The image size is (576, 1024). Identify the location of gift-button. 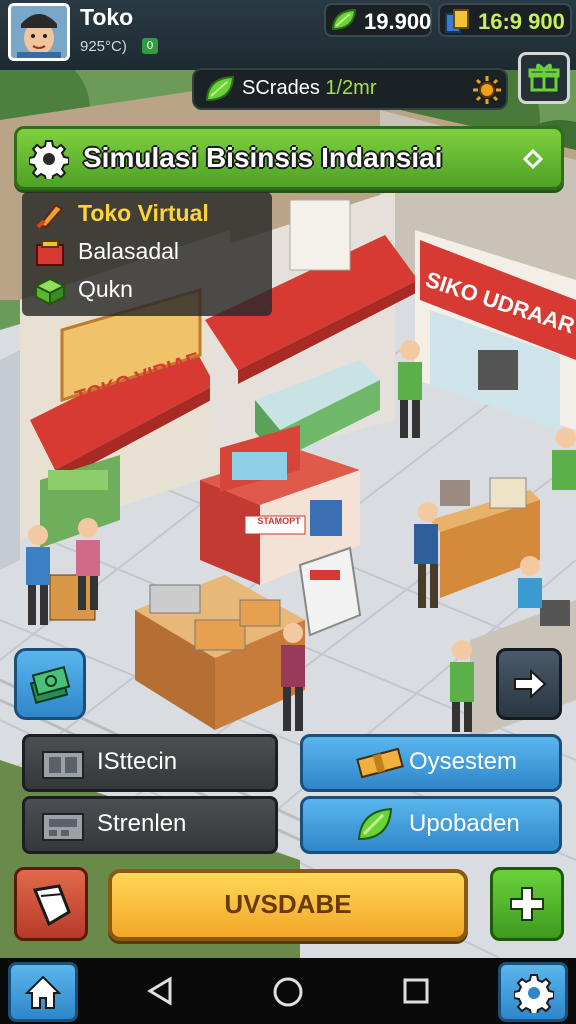
(544, 78).